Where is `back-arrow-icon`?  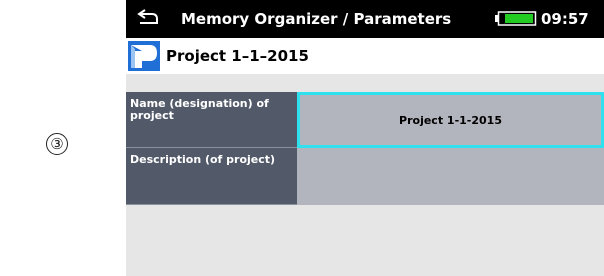 back-arrow-icon is located at coordinates (148, 17).